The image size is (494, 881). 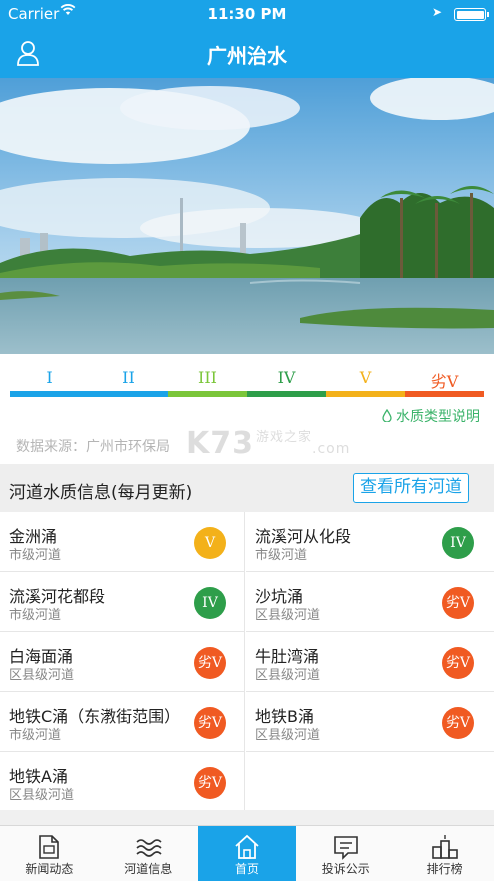 What do you see at coordinates (122, 722) in the screenshot?
I see `river-item: 地铁C涌（东漖街范围） 市级河道 劣V` at bounding box center [122, 722].